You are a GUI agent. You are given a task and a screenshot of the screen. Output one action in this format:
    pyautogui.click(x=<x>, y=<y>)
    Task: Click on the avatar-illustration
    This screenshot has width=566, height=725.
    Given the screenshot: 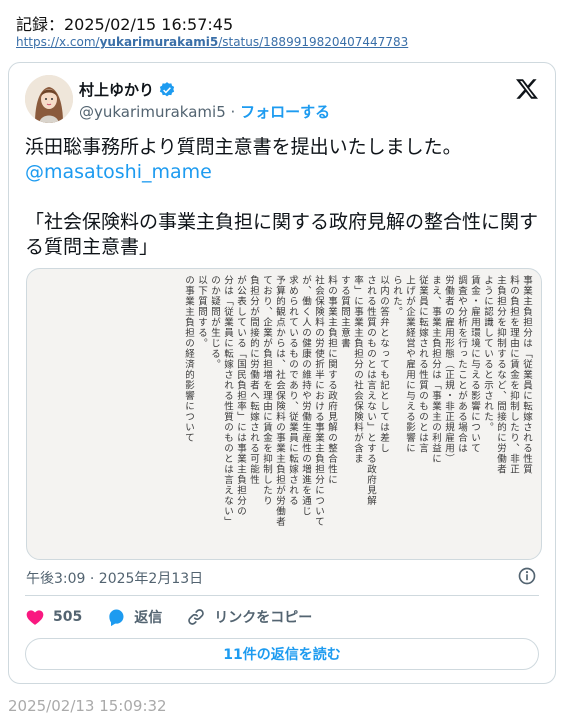 What is the action you would take?
    pyautogui.click(x=49, y=99)
    